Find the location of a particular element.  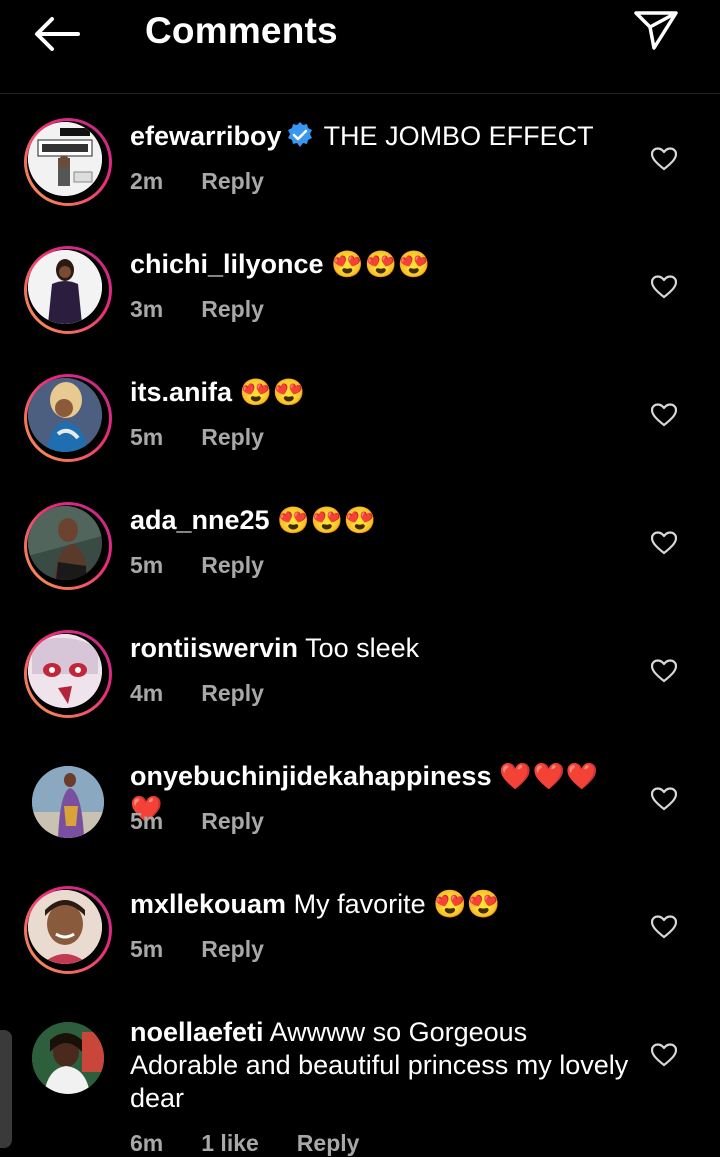

comment-likes: 1 like is located at coordinates (230, 1143).